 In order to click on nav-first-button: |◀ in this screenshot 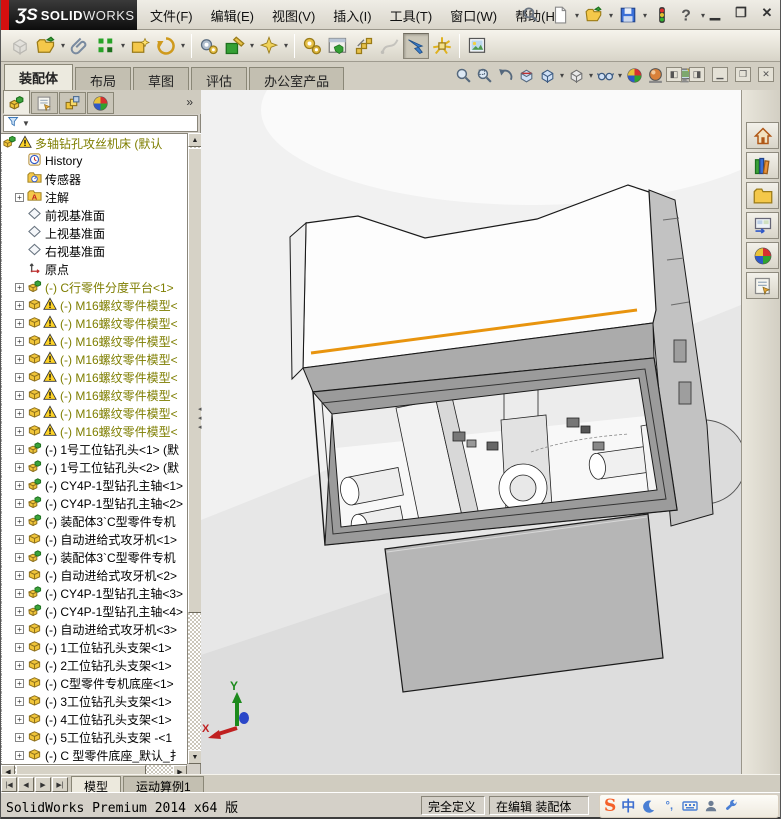, I will do `click(9, 784)`.